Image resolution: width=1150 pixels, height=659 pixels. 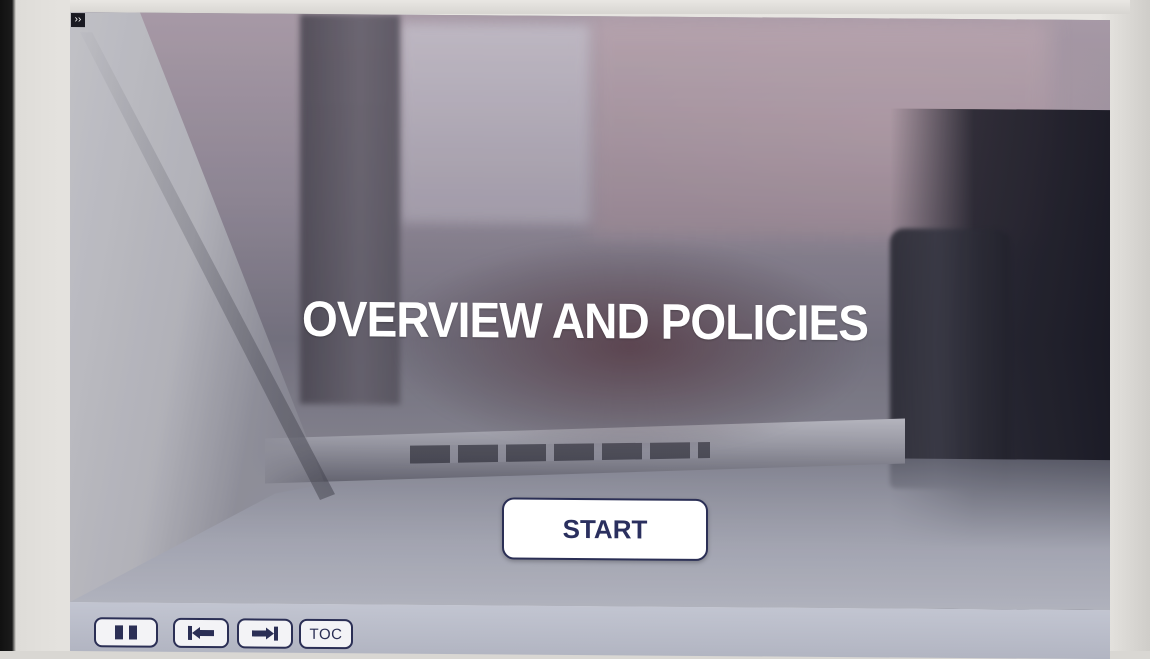 I want to click on double-chevron-right-icon: ››, so click(x=78, y=20).